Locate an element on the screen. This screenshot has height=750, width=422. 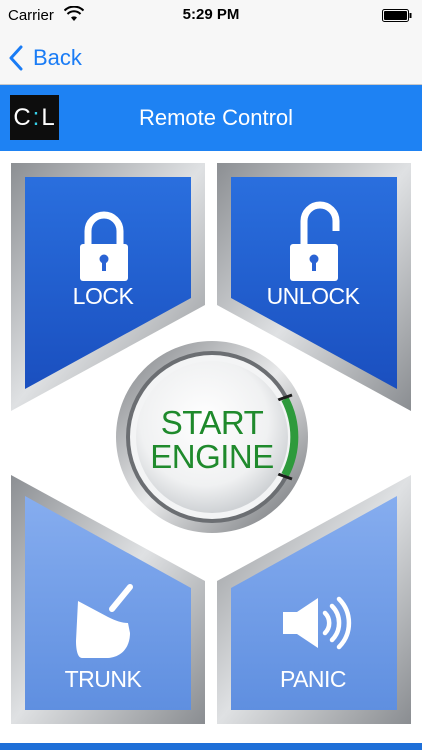
clock: 5:29 PM is located at coordinates (211, 14).